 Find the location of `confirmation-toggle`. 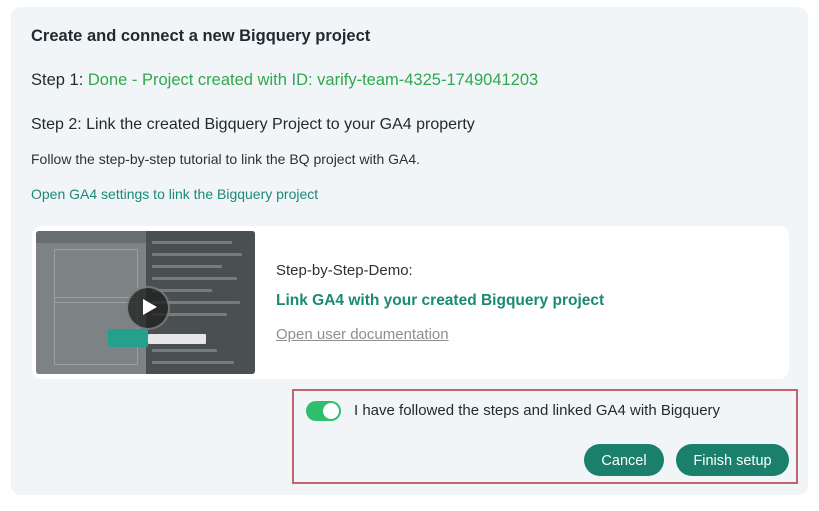

confirmation-toggle is located at coordinates (323, 411).